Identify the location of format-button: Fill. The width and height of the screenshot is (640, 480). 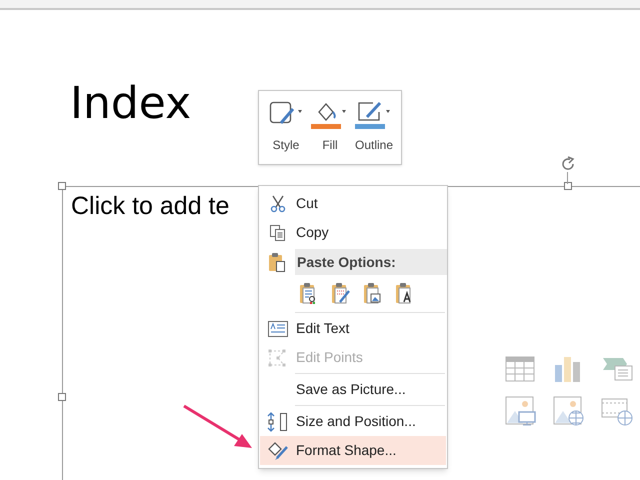
(330, 126).